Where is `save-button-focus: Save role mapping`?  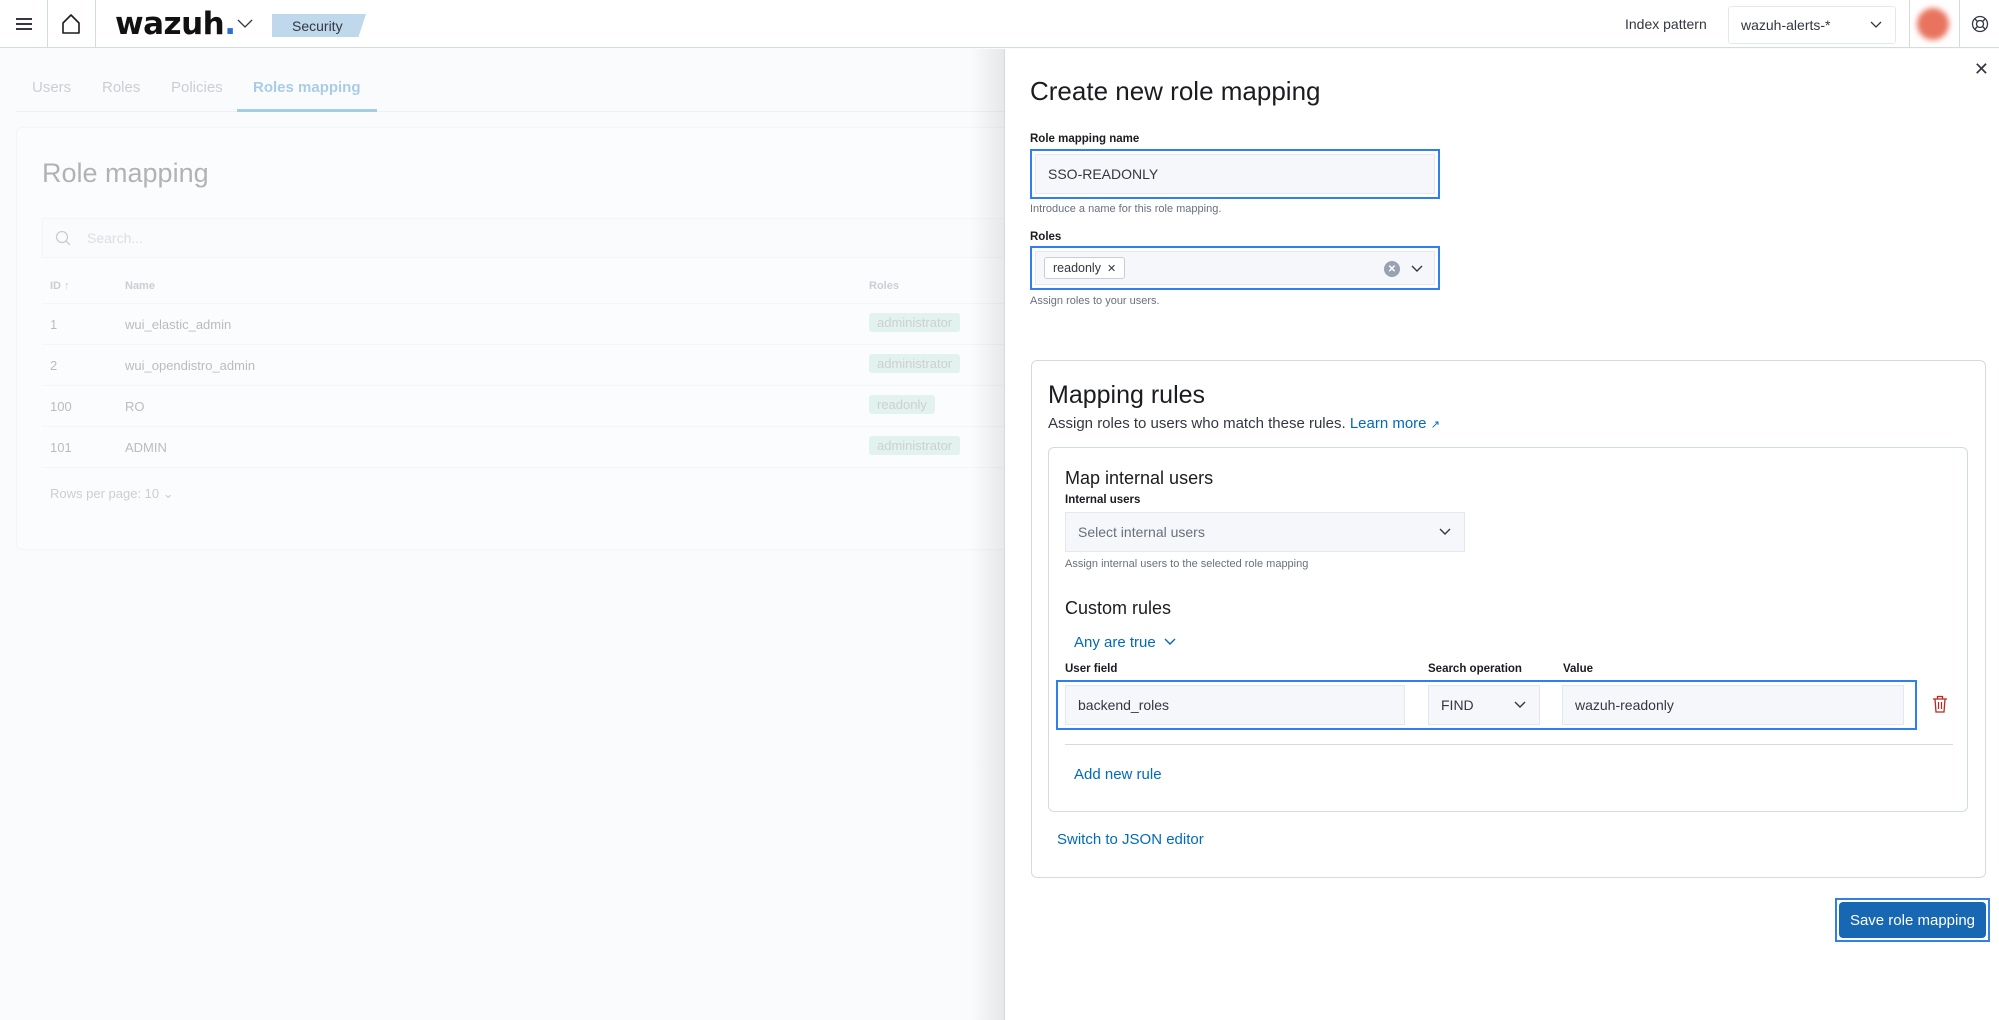
save-button-focus: Save role mapping is located at coordinates (1912, 920).